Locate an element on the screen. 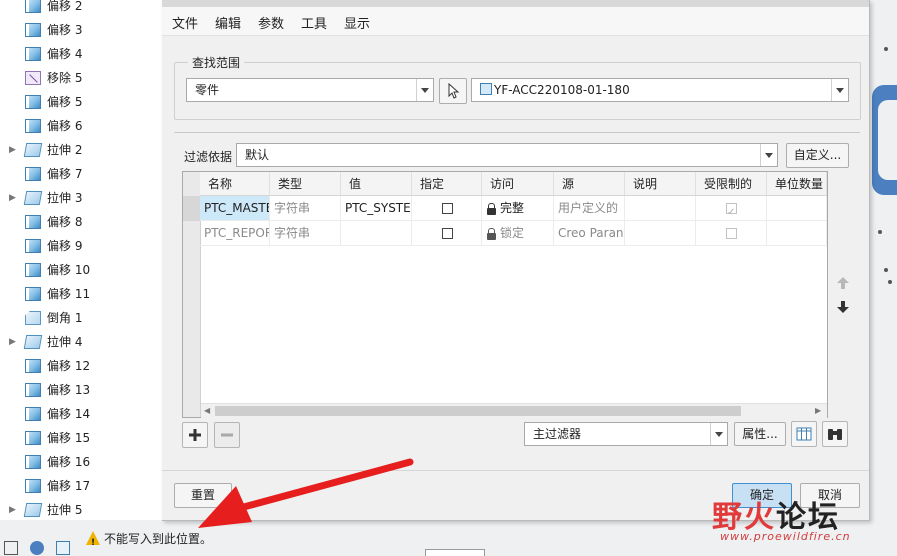 This screenshot has width=897, height=556. chevron-down-icon is located at coordinates (839, 90).